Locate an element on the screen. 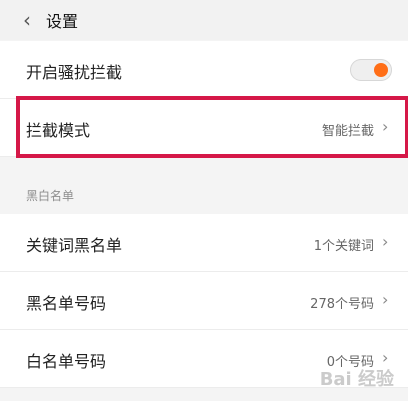 Image resolution: width=408 pixels, height=401 pixels. watermark: Bai 经验 is located at coordinates (356, 379).